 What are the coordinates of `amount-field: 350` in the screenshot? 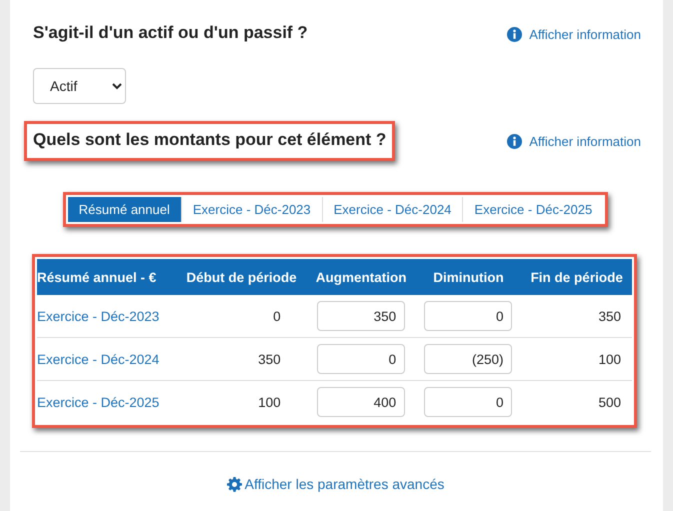 It's located at (361, 316).